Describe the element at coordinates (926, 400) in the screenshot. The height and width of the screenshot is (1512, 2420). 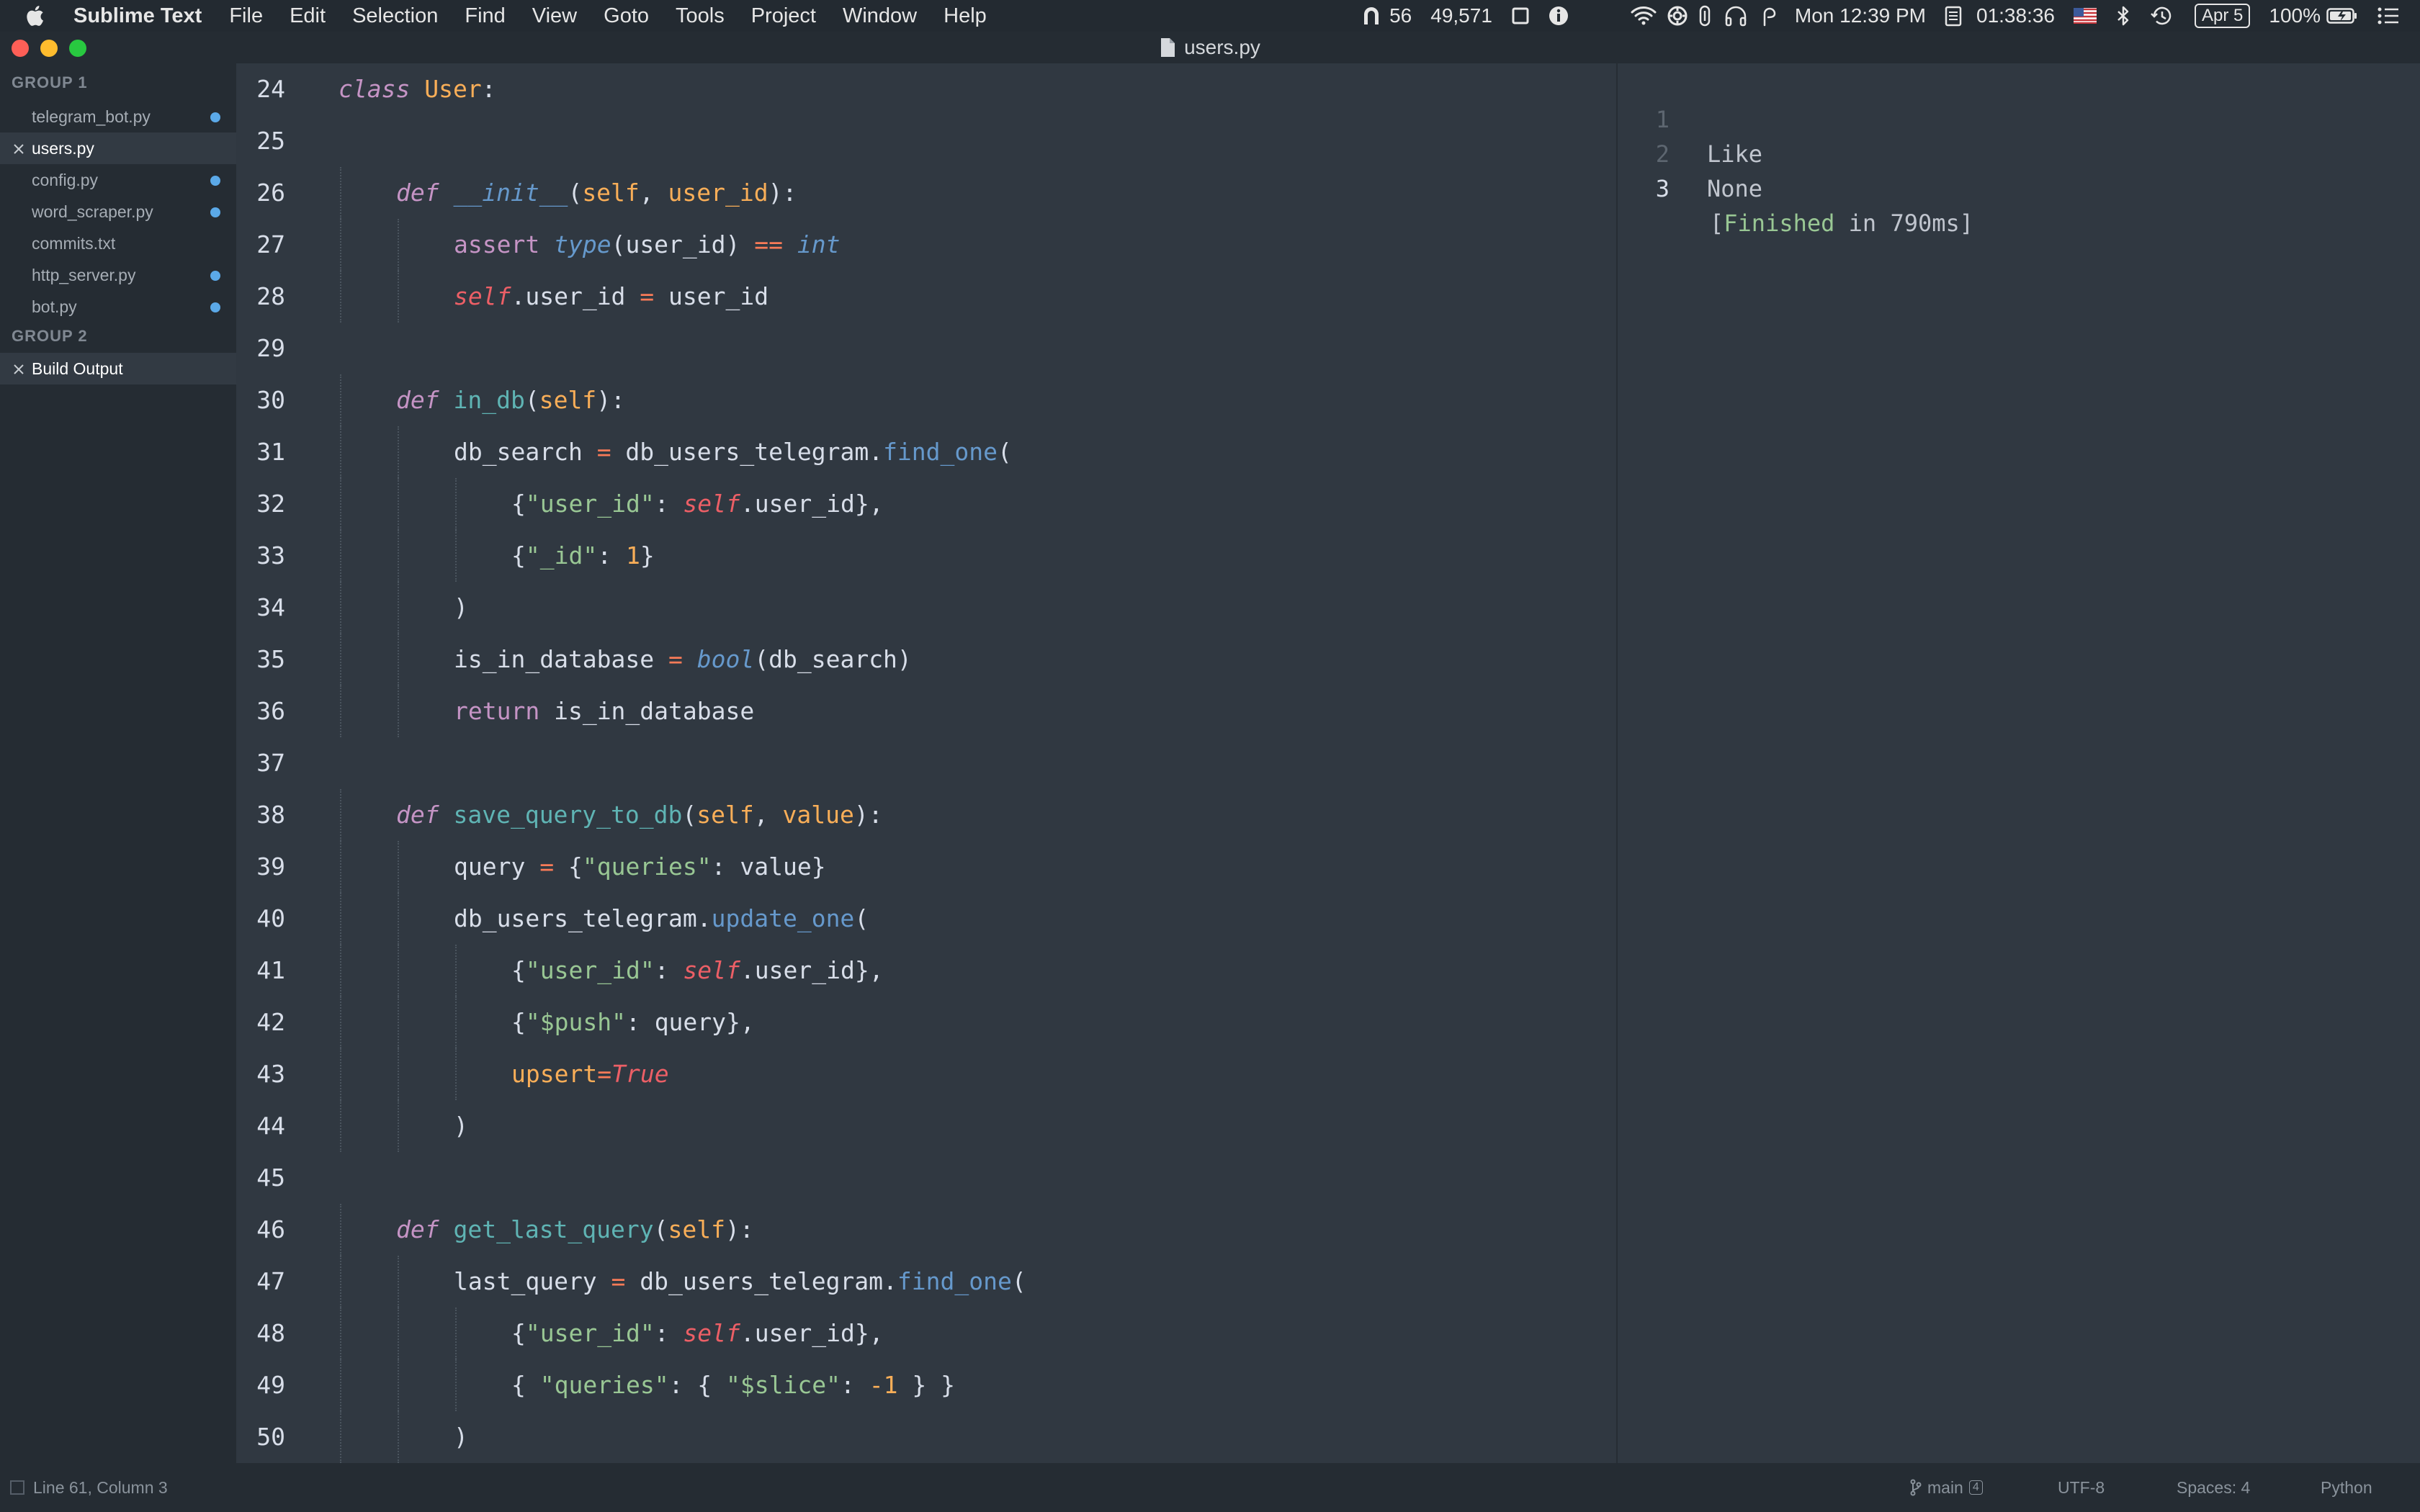
I see `code-line: 30 def in_db(self):` at that location.